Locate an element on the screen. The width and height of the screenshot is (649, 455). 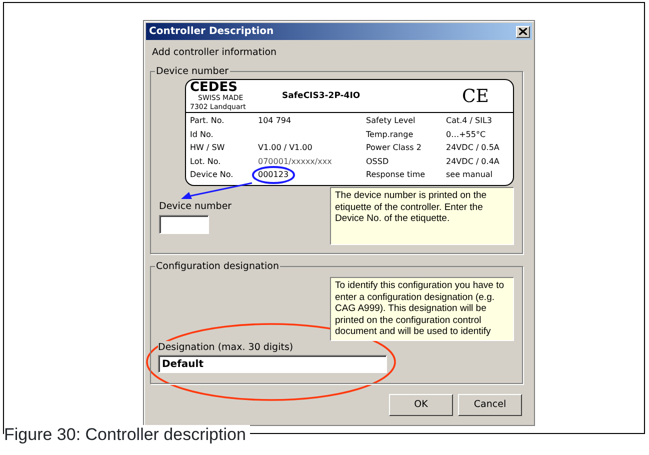
label-value: 070001/xxxxx/xxx is located at coordinates (295, 162).